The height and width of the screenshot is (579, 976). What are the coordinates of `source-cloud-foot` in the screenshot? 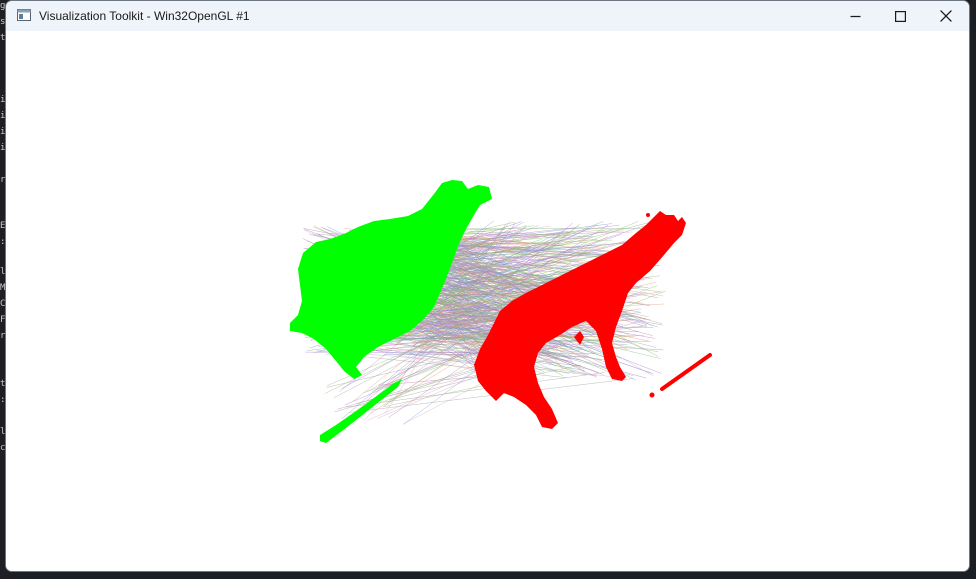 It's located at (361, 411).